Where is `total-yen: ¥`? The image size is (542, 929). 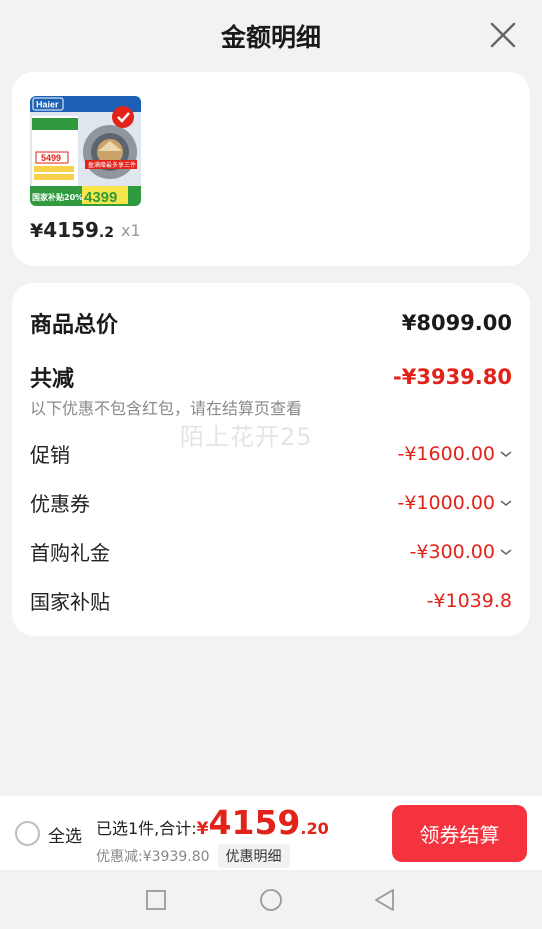 total-yen: ¥ is located at coordinates (202, 829).